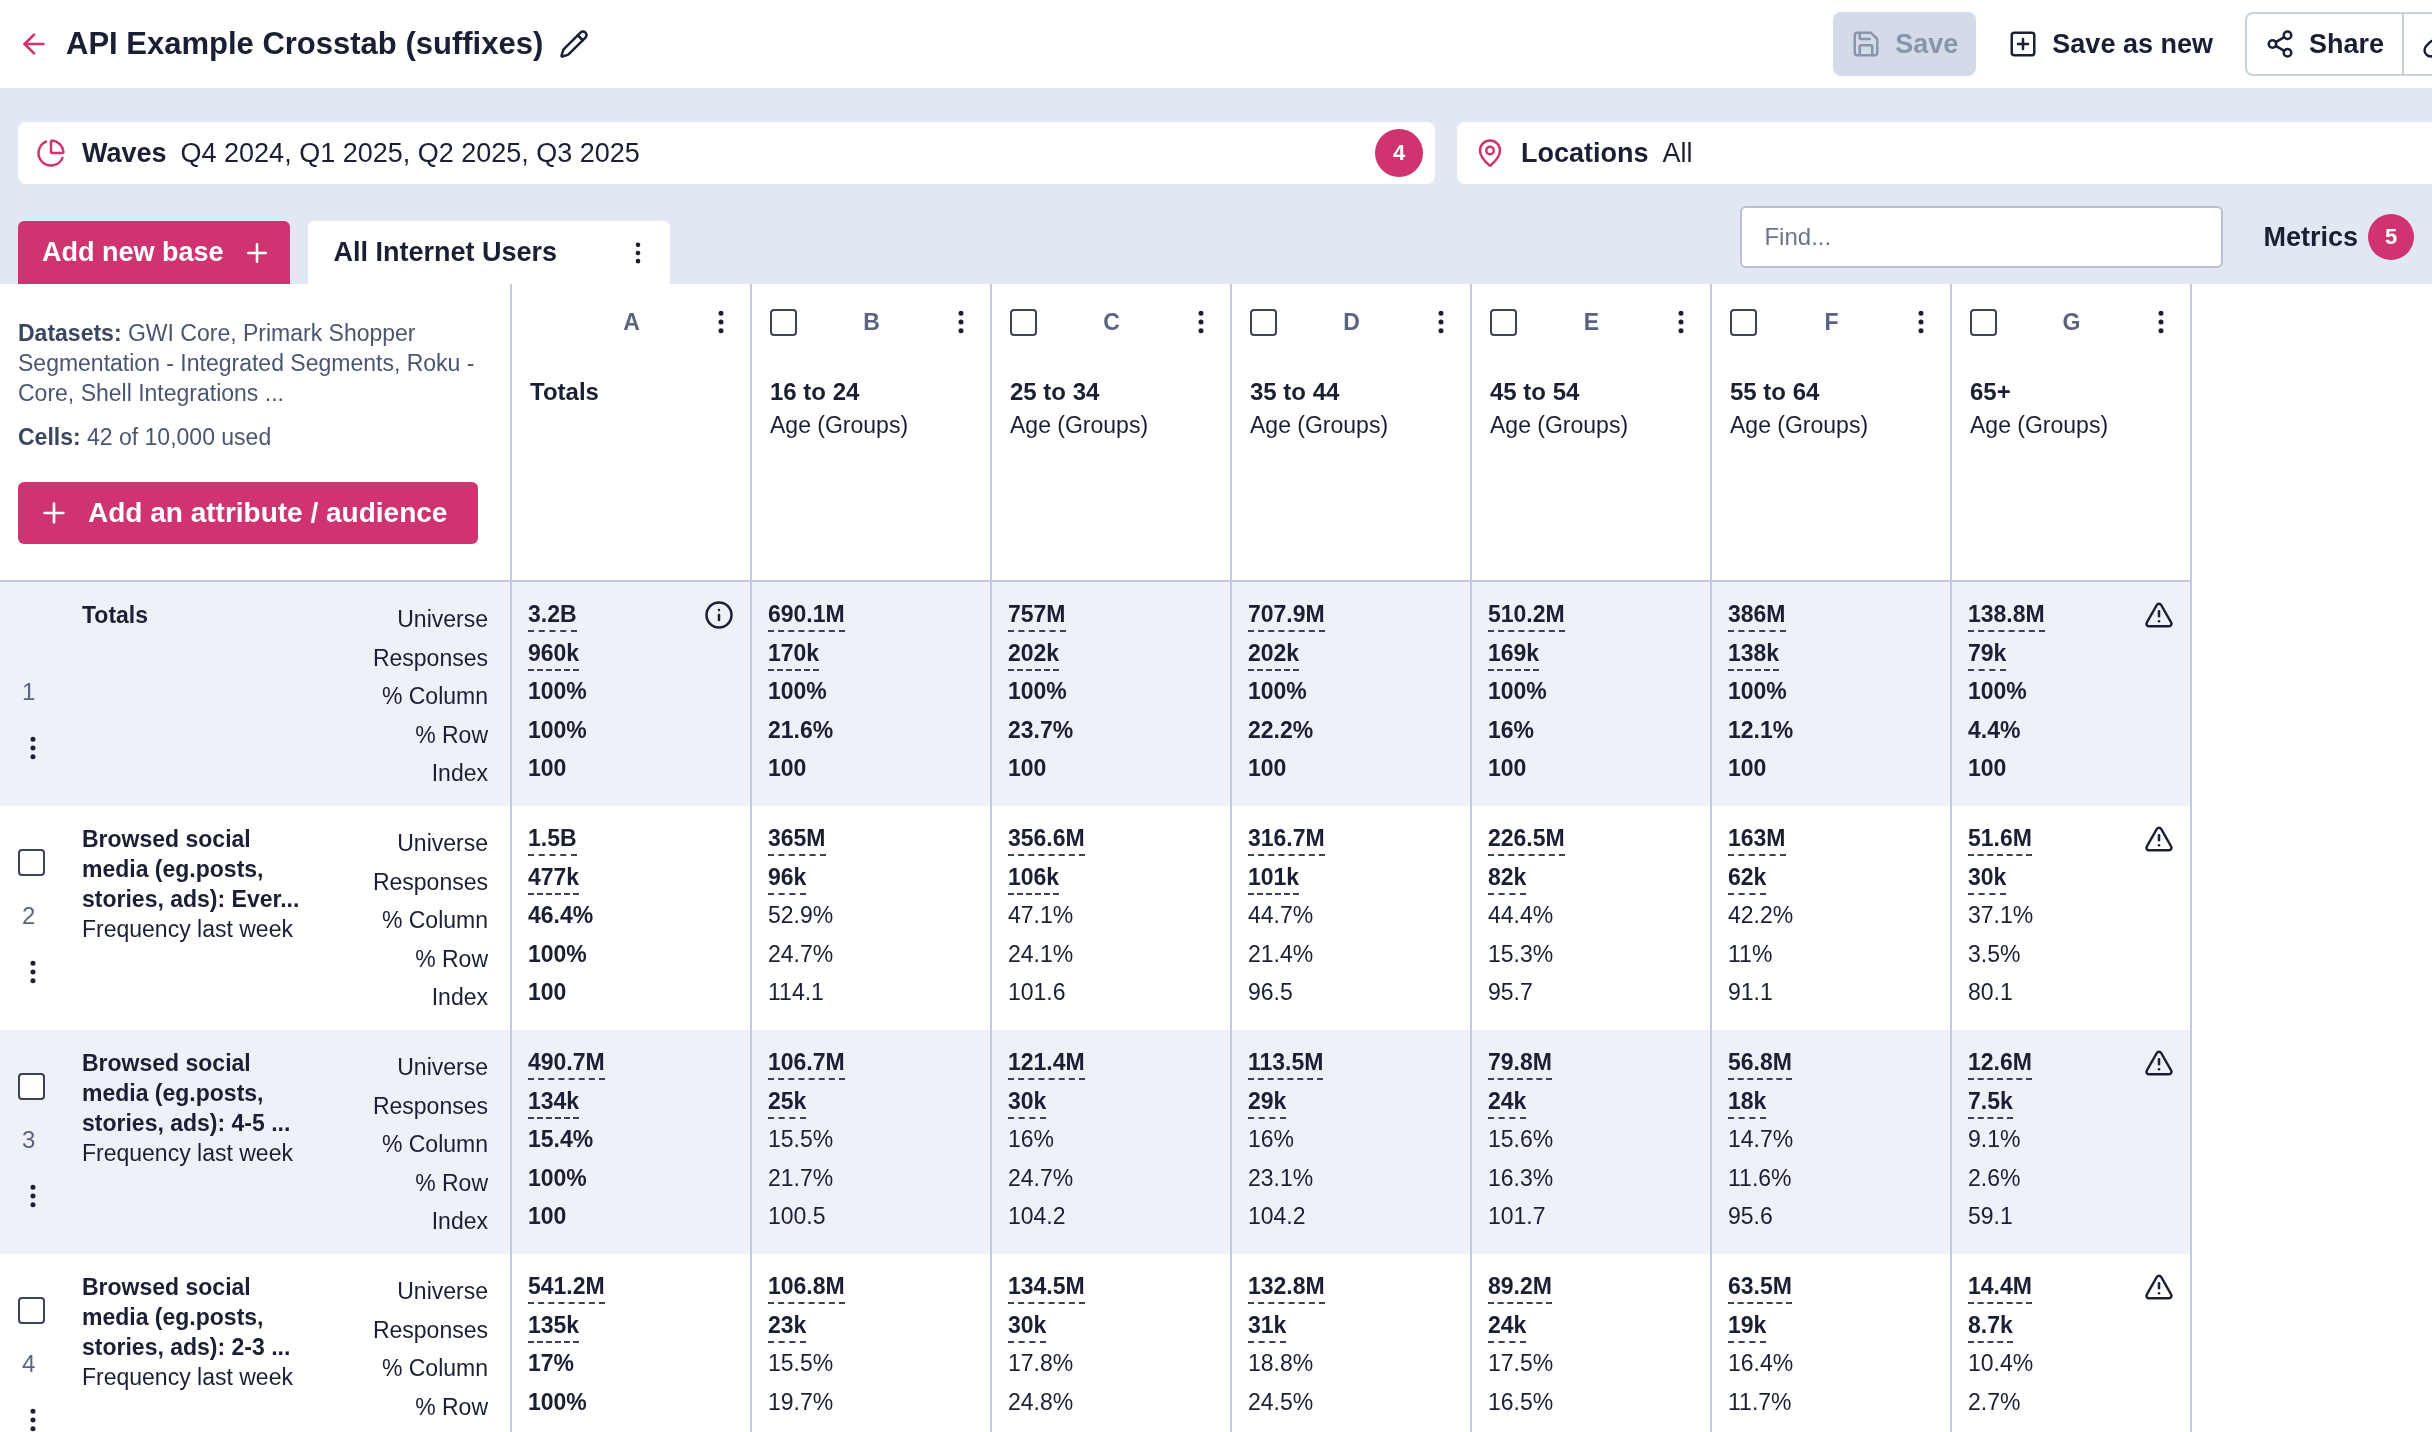 The width and height of the screenshot is (2432, 1432). What do you see at coordinates (1747, 1324) in the screenshot?
I see `cell-value: 19k` at bounding box center [1747, 1324].